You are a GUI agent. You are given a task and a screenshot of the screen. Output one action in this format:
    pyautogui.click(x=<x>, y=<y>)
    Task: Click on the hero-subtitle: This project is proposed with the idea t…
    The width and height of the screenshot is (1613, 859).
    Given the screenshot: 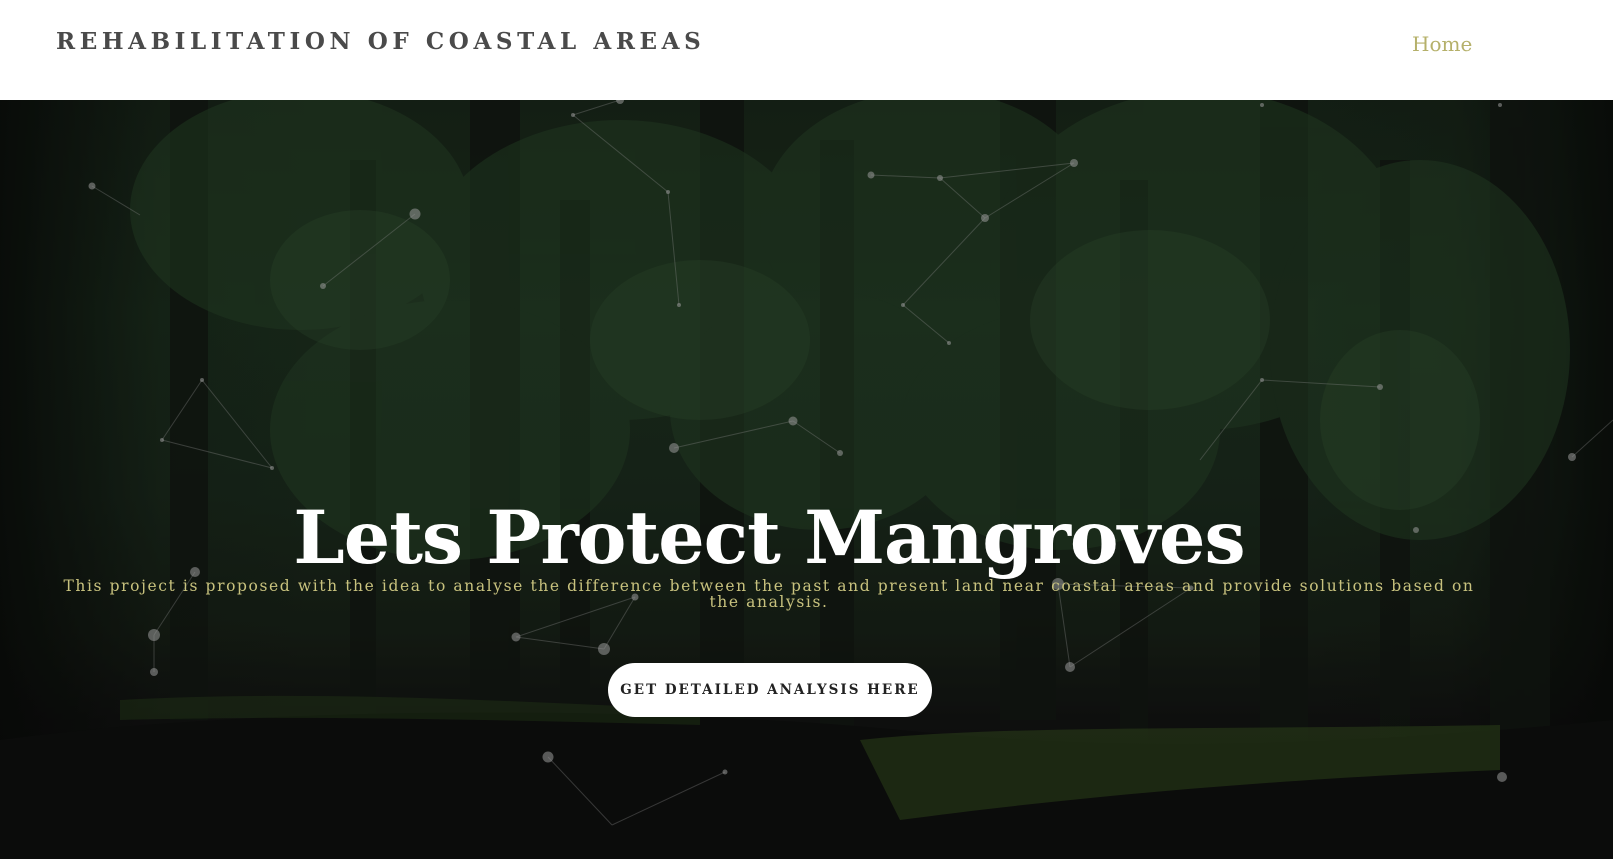 What is the action you would take?
    pyautogui.click(x=769, y=593)
    